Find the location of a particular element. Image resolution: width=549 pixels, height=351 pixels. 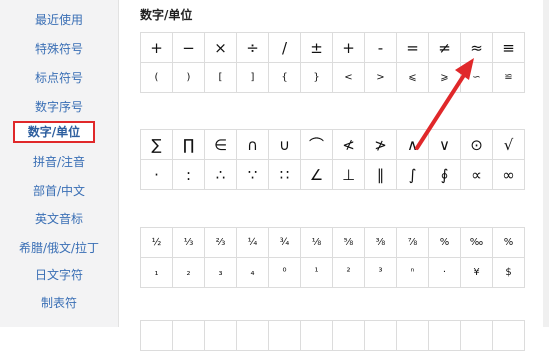

symbol-cell: ⅔ is located at coordinates (220, 242).